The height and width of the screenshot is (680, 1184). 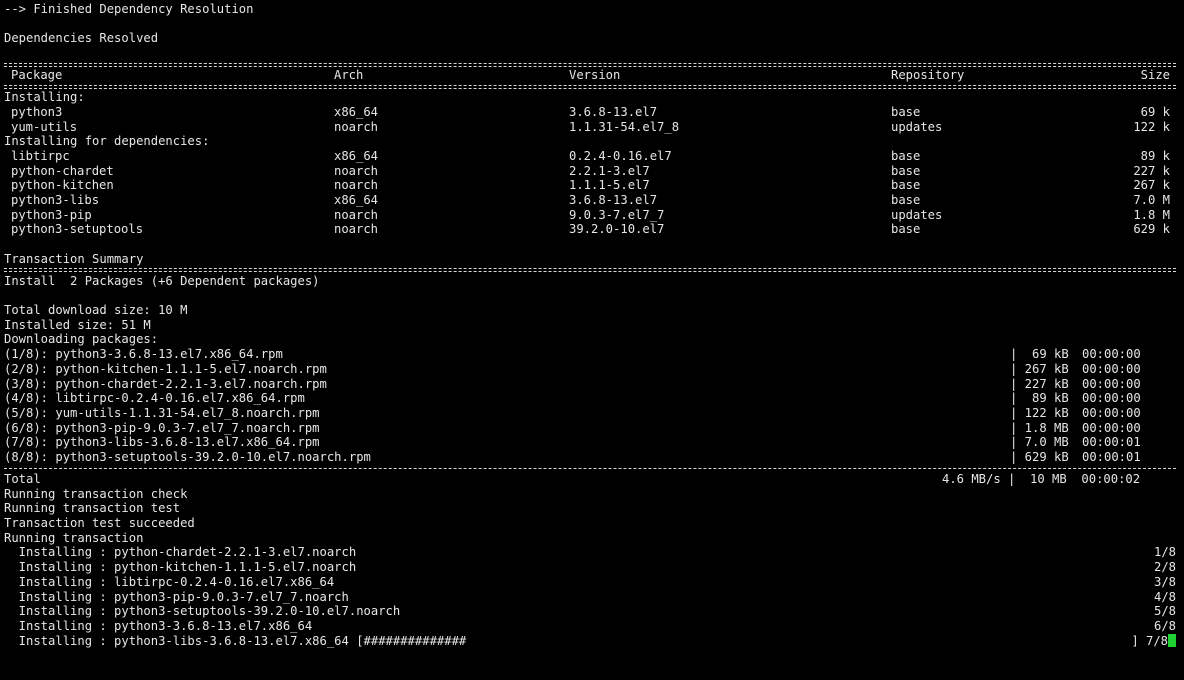 What do you see at coordinates (1039, 412) in the screenshot?
I see `download-size: | 122 kB` at bounding box center [1039, 412].